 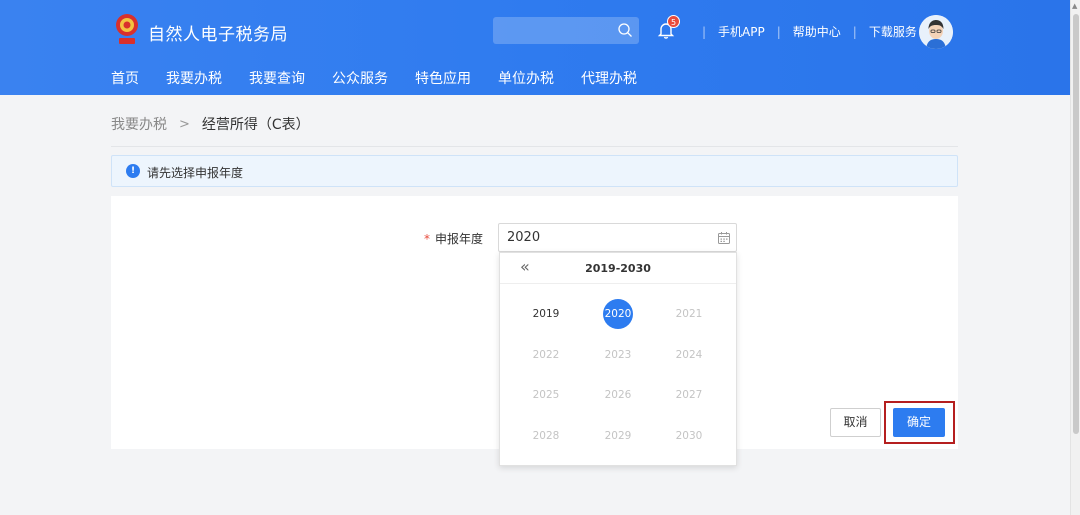 I want to click on year-cell-2030: 2030, so click(x=689, y=436).